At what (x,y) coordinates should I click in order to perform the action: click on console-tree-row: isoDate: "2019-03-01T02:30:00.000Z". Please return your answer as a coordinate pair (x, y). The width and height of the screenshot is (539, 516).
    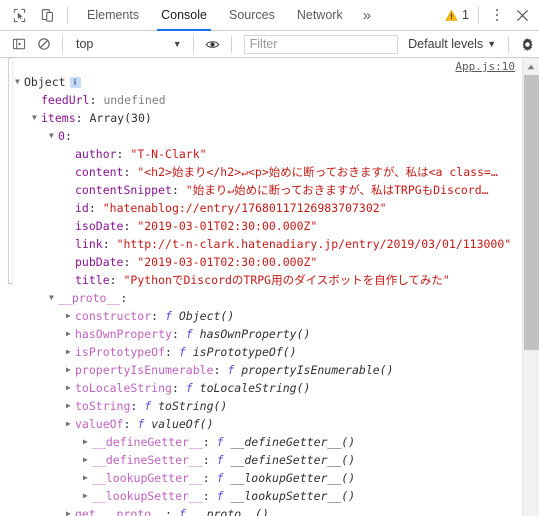
    Looking at the image, I should click on (261, 226).